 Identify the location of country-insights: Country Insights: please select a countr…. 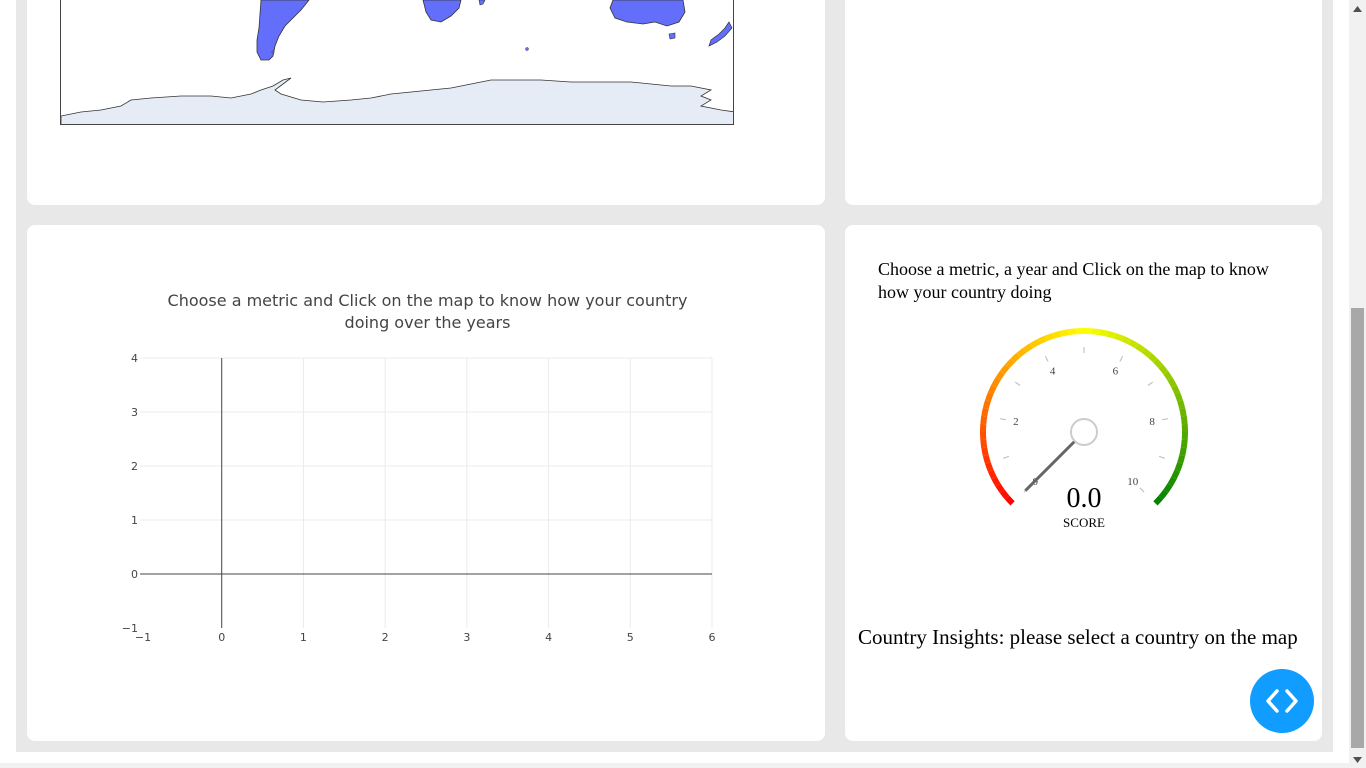
(1078, 637).